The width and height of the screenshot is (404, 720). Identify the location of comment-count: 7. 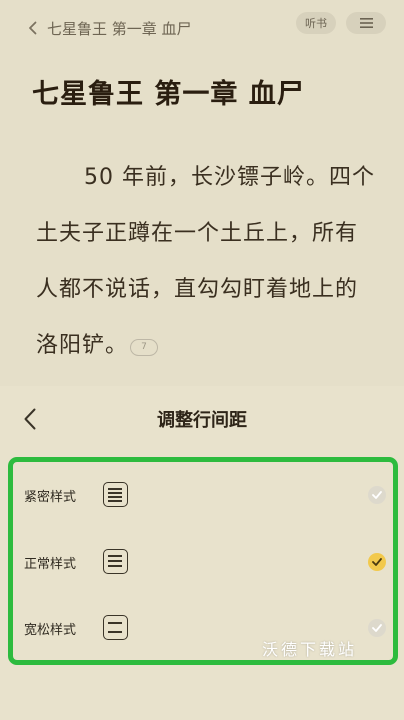
(144, 347).